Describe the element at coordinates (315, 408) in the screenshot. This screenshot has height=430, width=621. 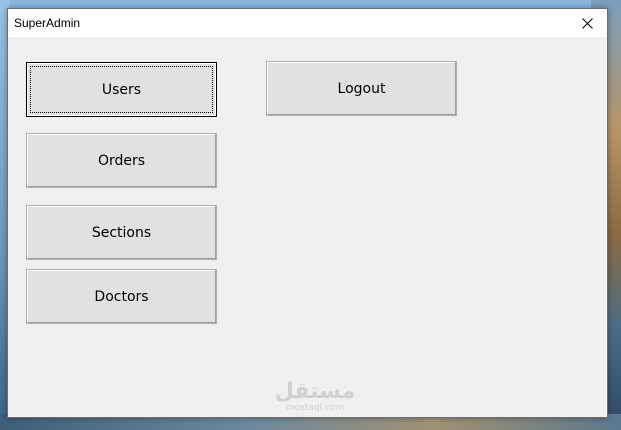
I see `watermark-sub: mostaql.com` at that location.